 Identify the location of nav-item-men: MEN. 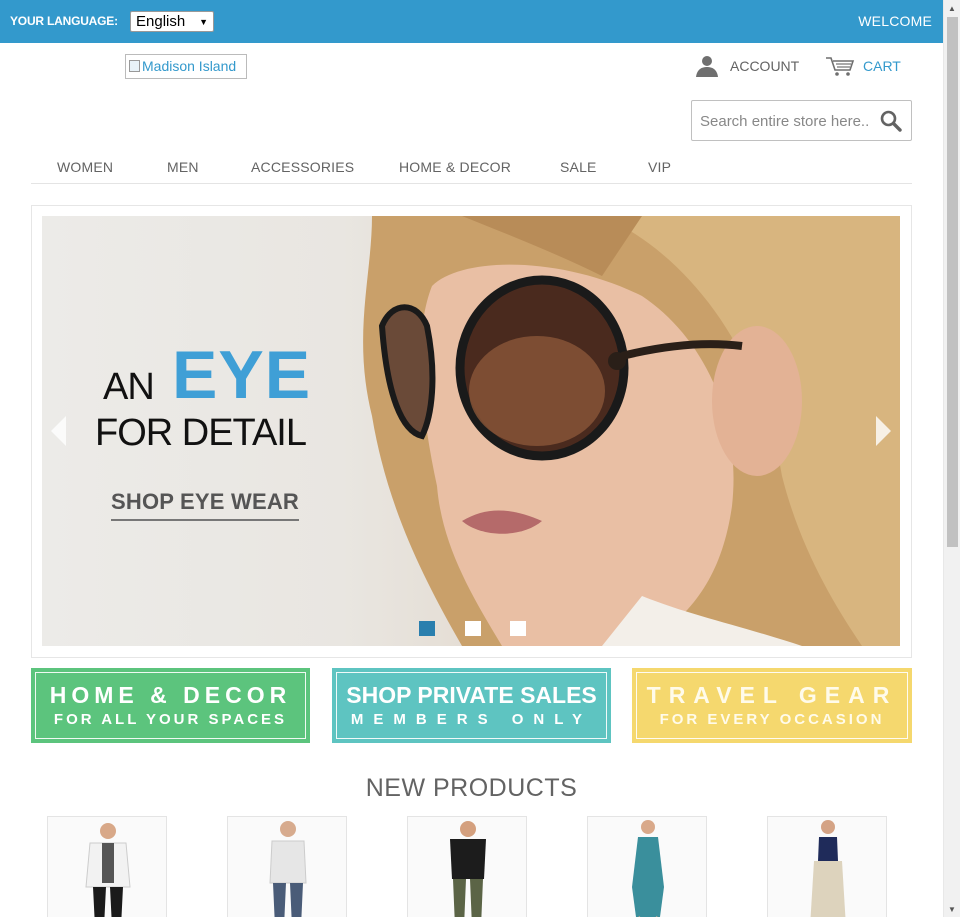
(183, 167).